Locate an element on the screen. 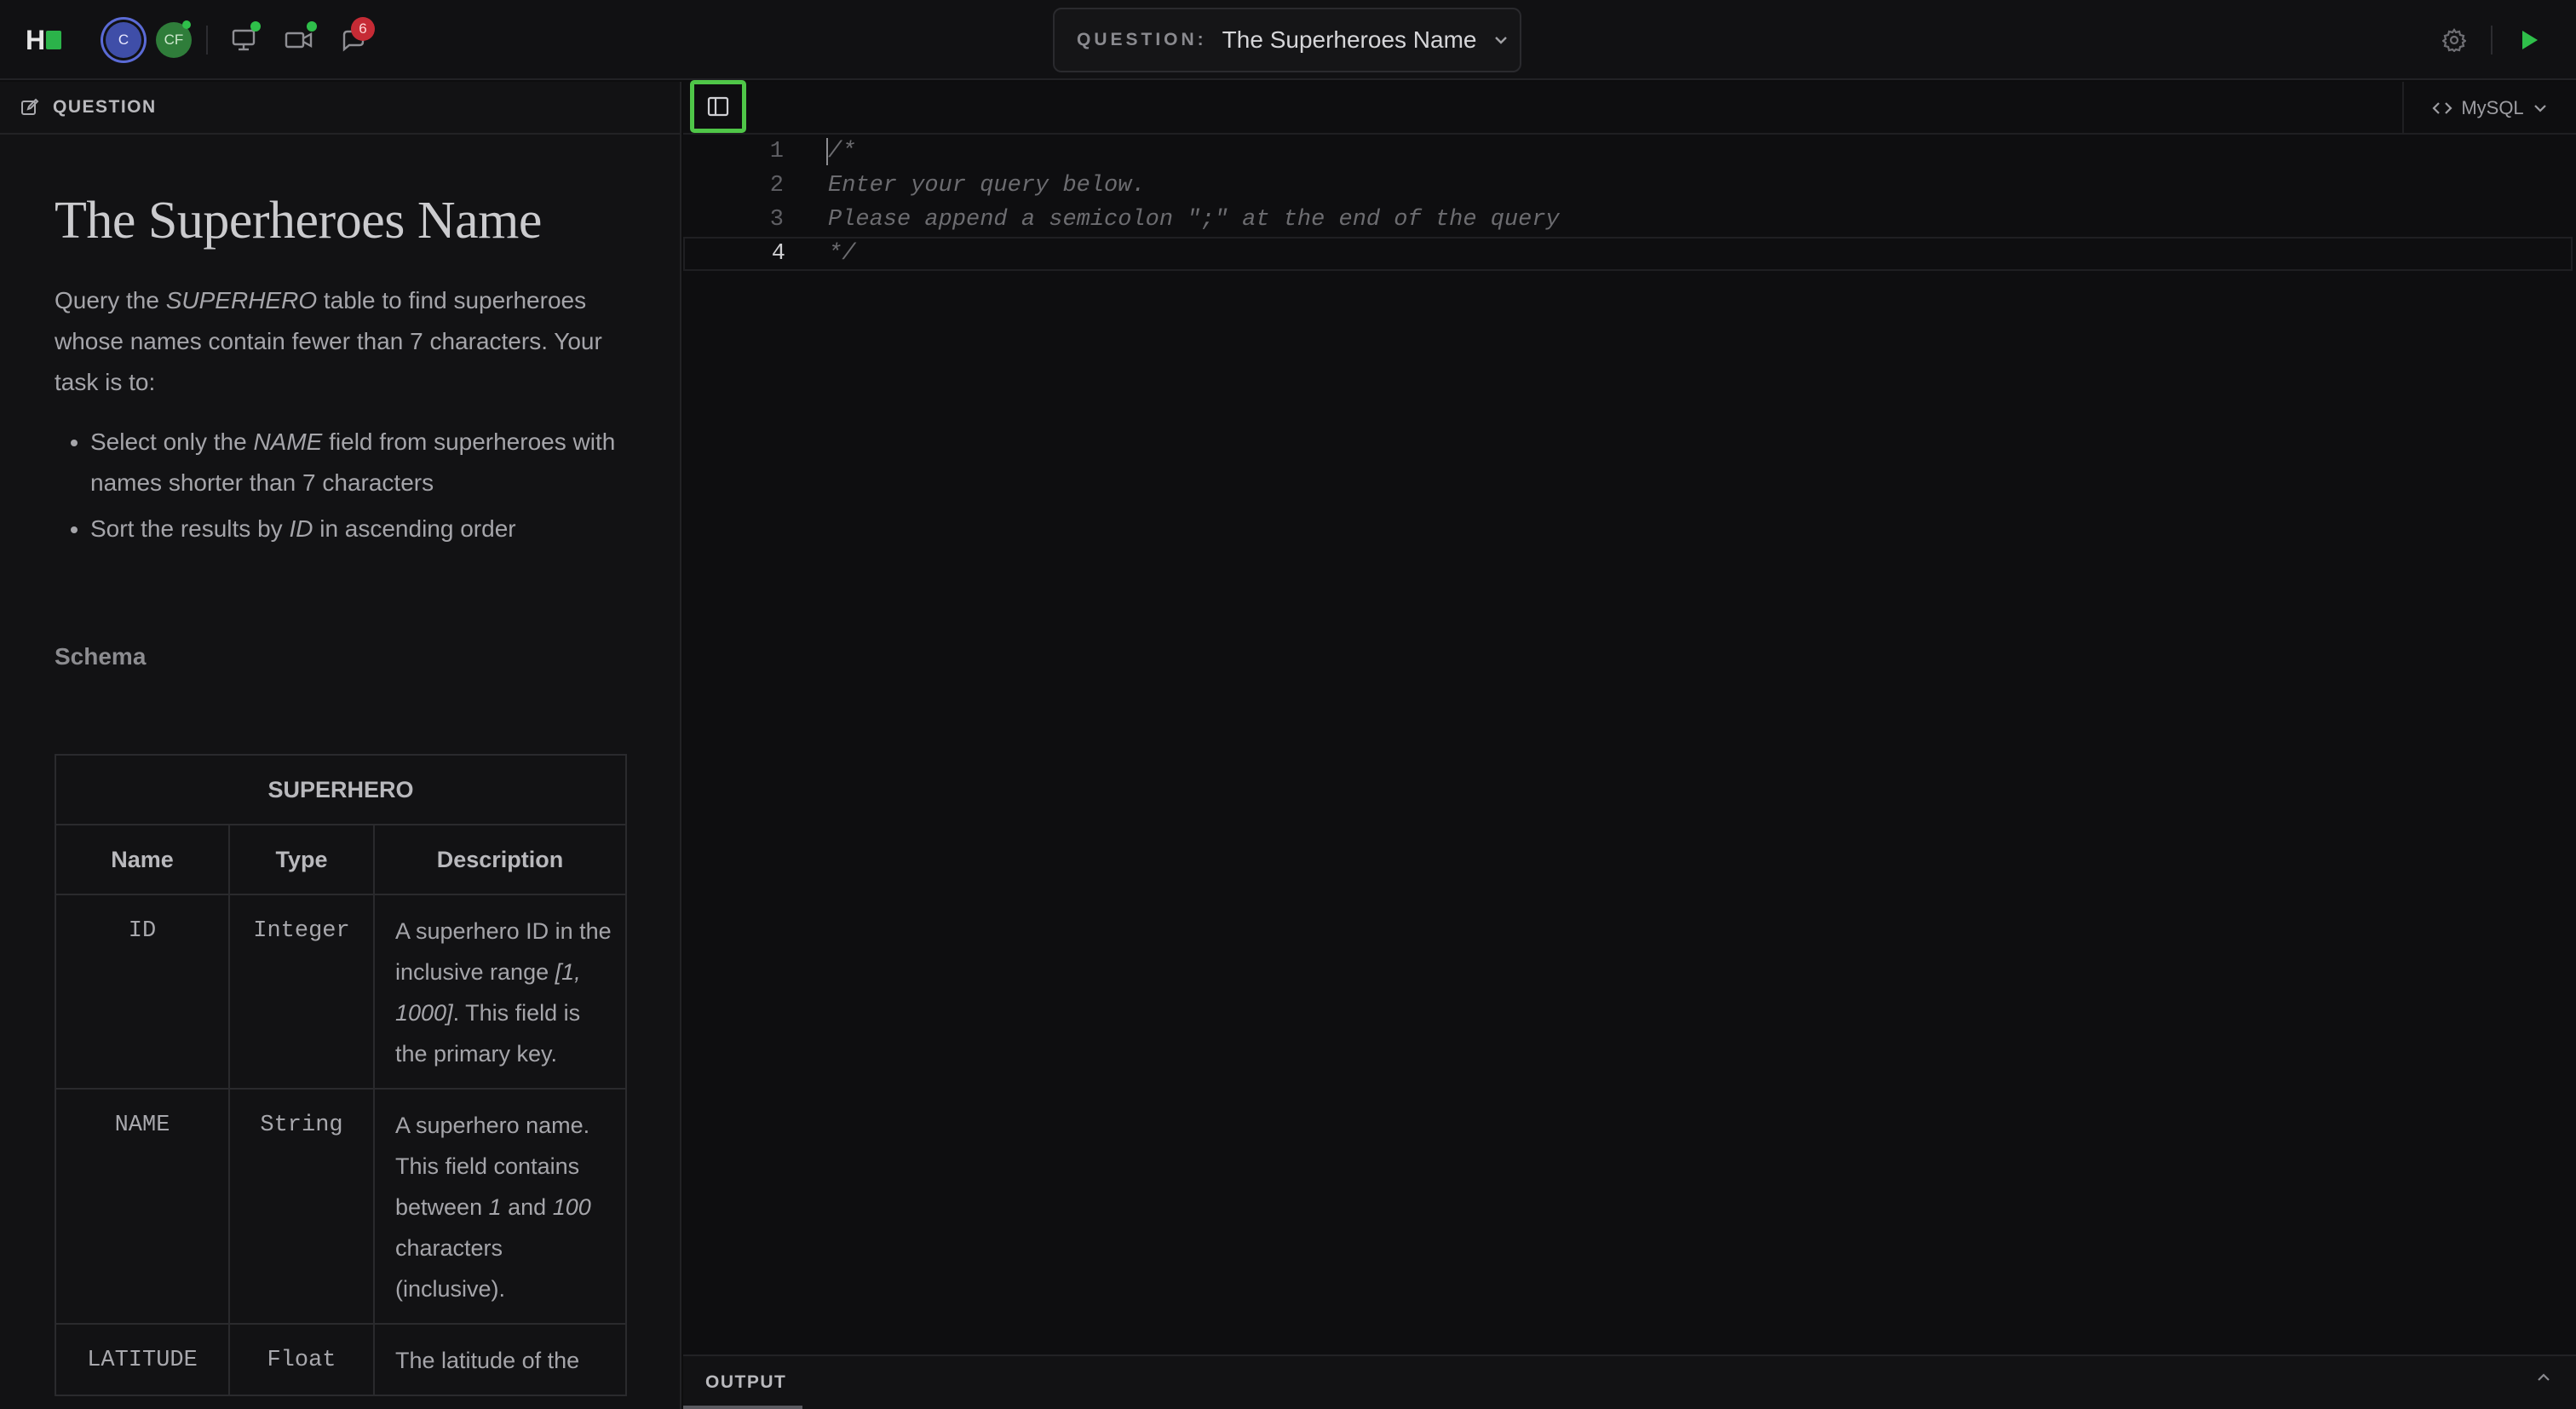 The height and width of the screenshot is (1409, 2576). screen-share-icon is located at coordinates (244, 40).